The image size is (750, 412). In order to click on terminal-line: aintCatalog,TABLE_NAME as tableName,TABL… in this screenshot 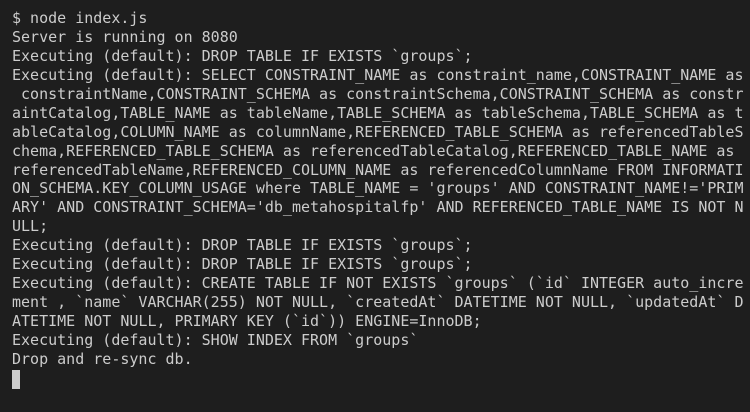, I will do `click(378, 112)`.